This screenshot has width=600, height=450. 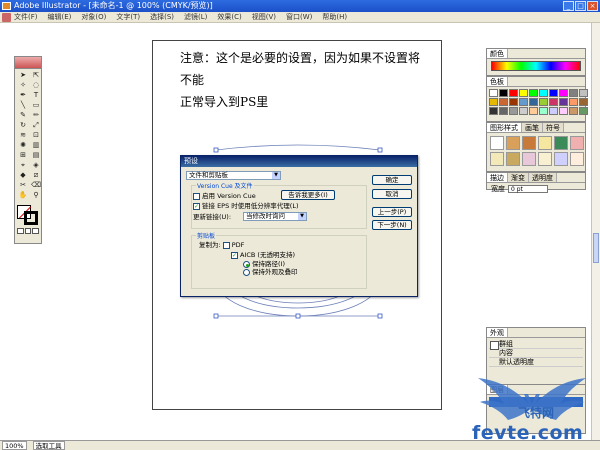 What do you see at coordinates (536, 362) in the screenshot?
I see `appearance-default-transparency: 默认透明度` at bounding box center [536, 362].